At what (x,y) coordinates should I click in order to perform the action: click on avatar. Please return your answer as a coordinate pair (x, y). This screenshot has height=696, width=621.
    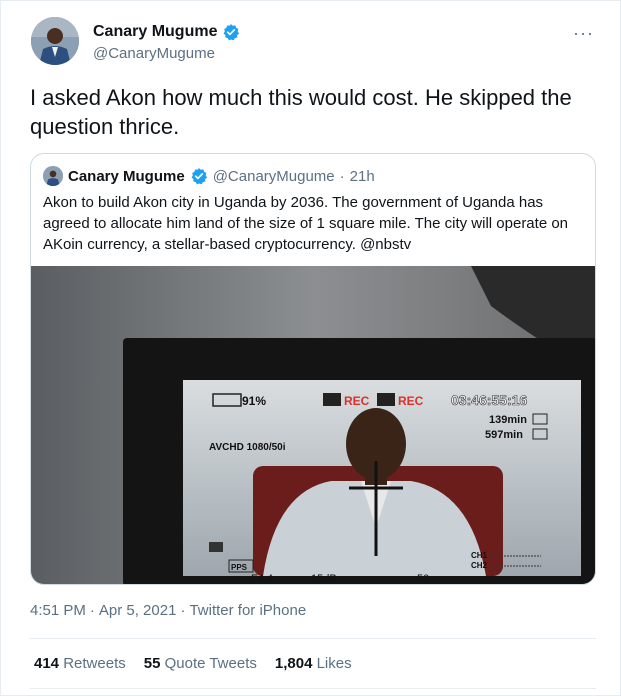
    Looking at the image, I should click on (55, 41).